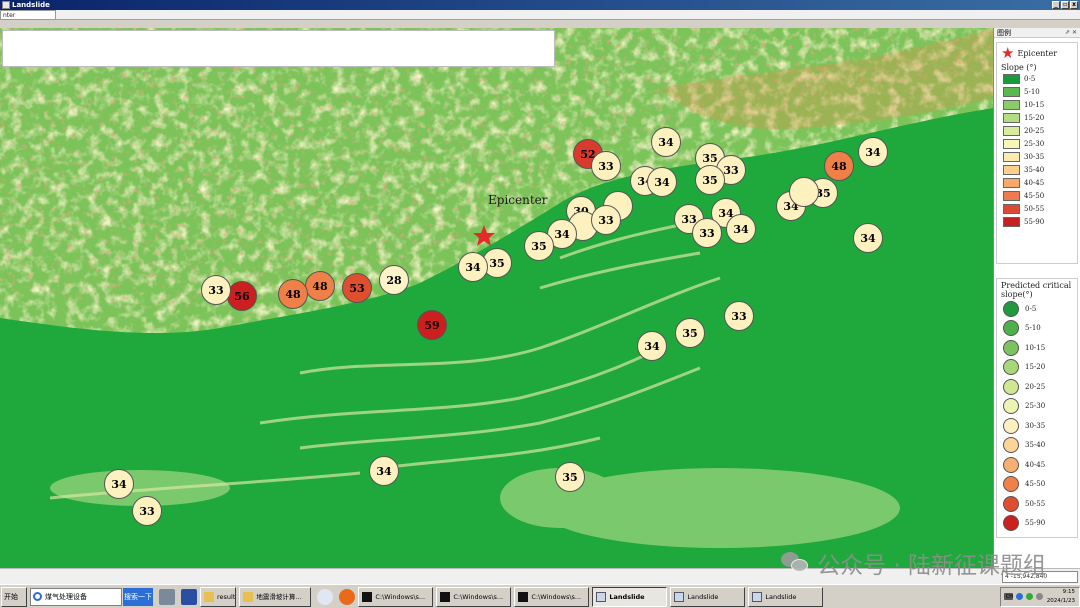 The width and height of the screenshot is (1080, 608). I want to click on critical-class-label: 40-45, so click(1035, 464).